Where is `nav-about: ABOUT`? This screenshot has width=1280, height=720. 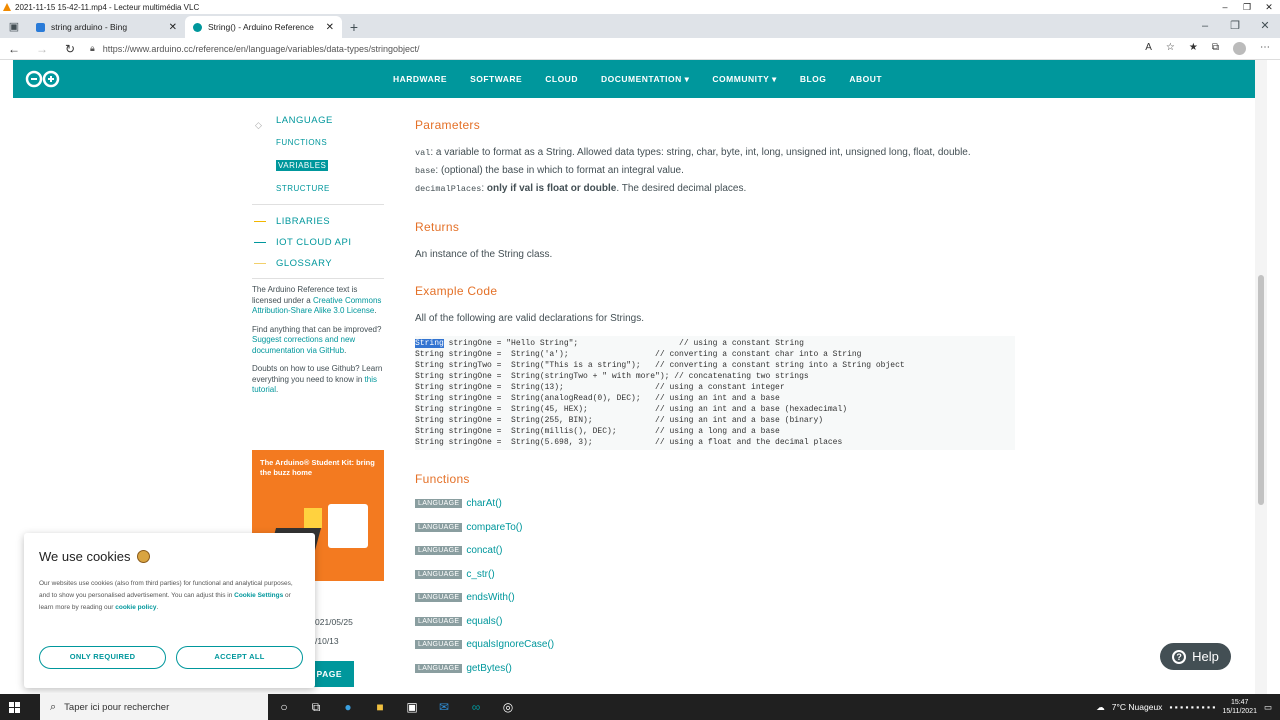
nav-about: ABOUT is located at coordinates (865, 79).